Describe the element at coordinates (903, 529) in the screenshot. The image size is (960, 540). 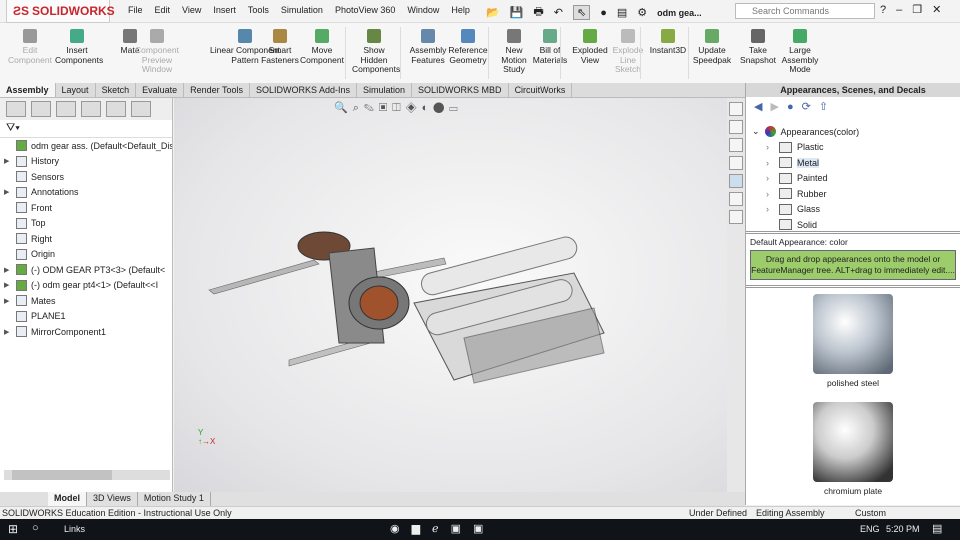
I see `clock: 5:20 PM` at that location.